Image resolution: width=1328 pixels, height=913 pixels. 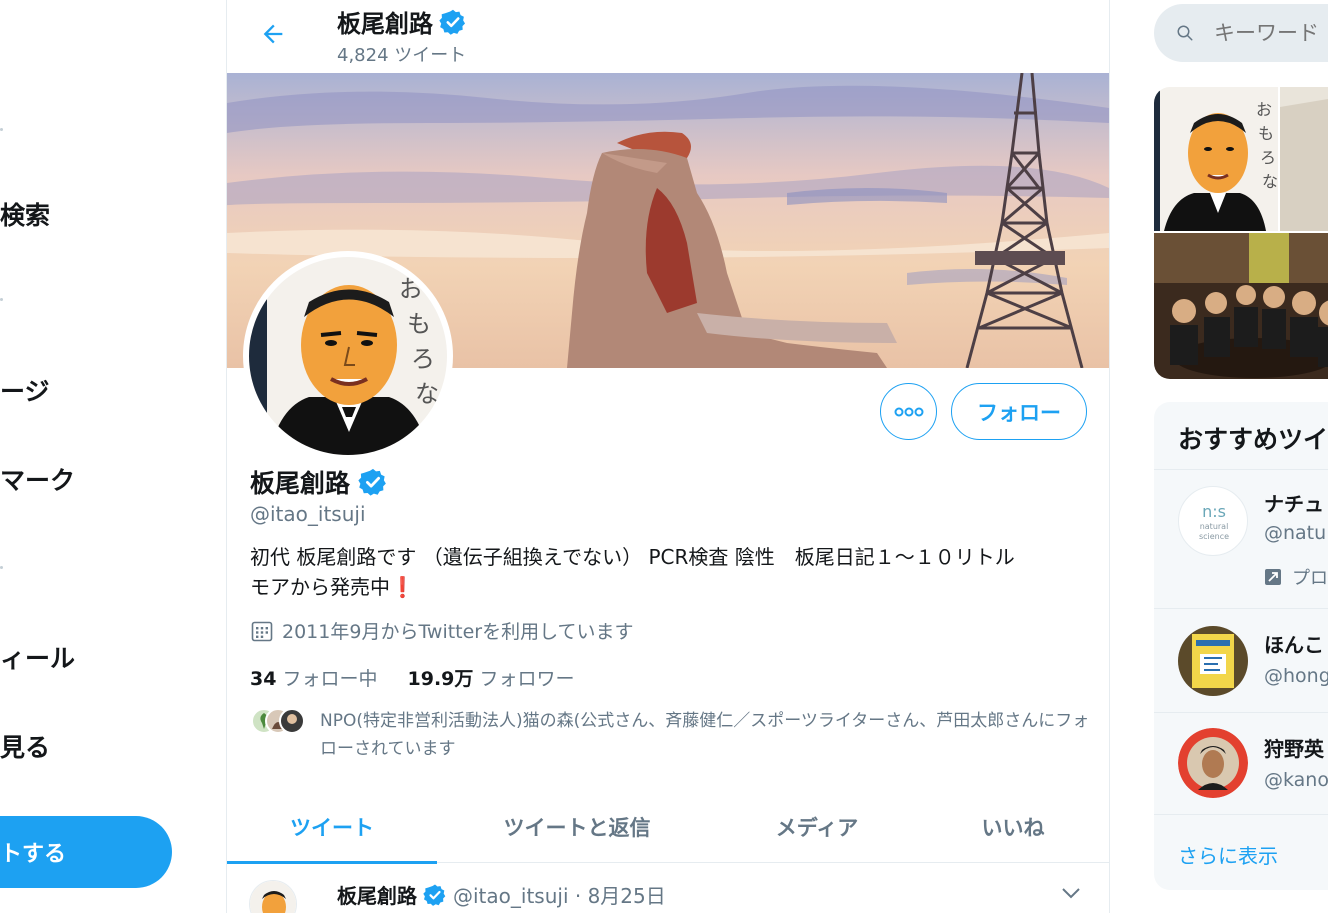 I want to click on natural-science-logo: n:s natural science, so click(x=1214, y=521).